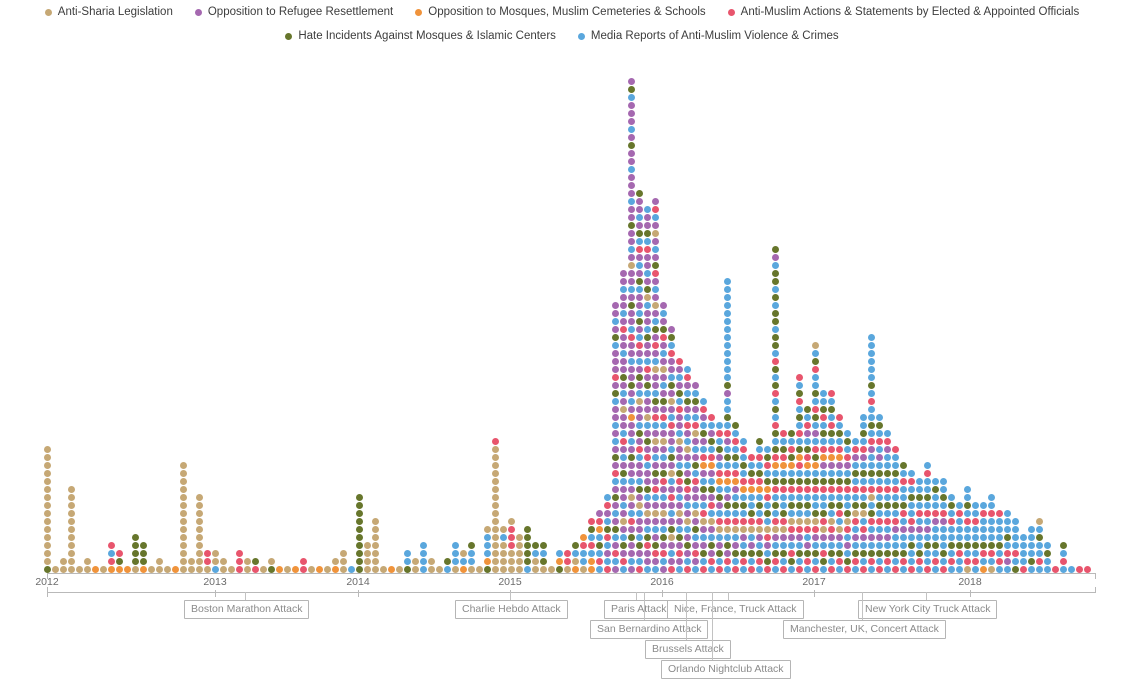 This screenshot has width=1124, height=679. Describe the element at coordinates (735, 609) in the screenshot. I see `event-label-box: Nice, France, Truck Attack` at that location.